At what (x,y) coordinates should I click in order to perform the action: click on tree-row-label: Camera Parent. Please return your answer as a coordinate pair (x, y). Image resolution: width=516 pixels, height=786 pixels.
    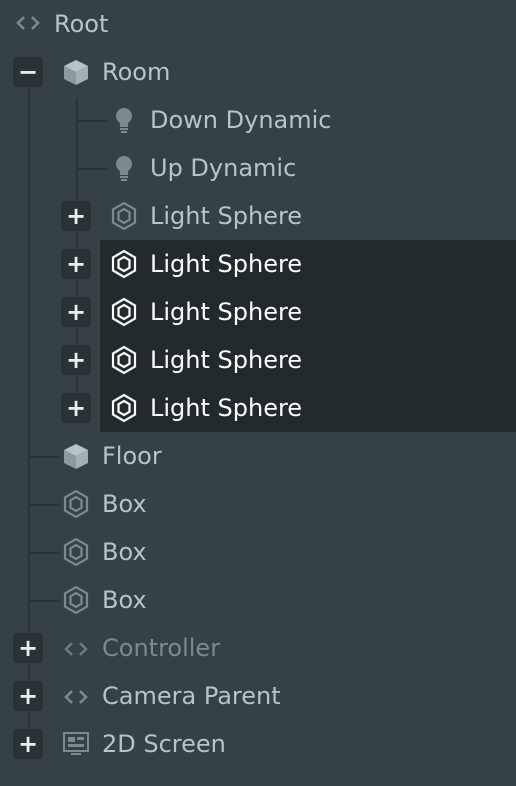
    Looking at the image, I should click on (191, 696).